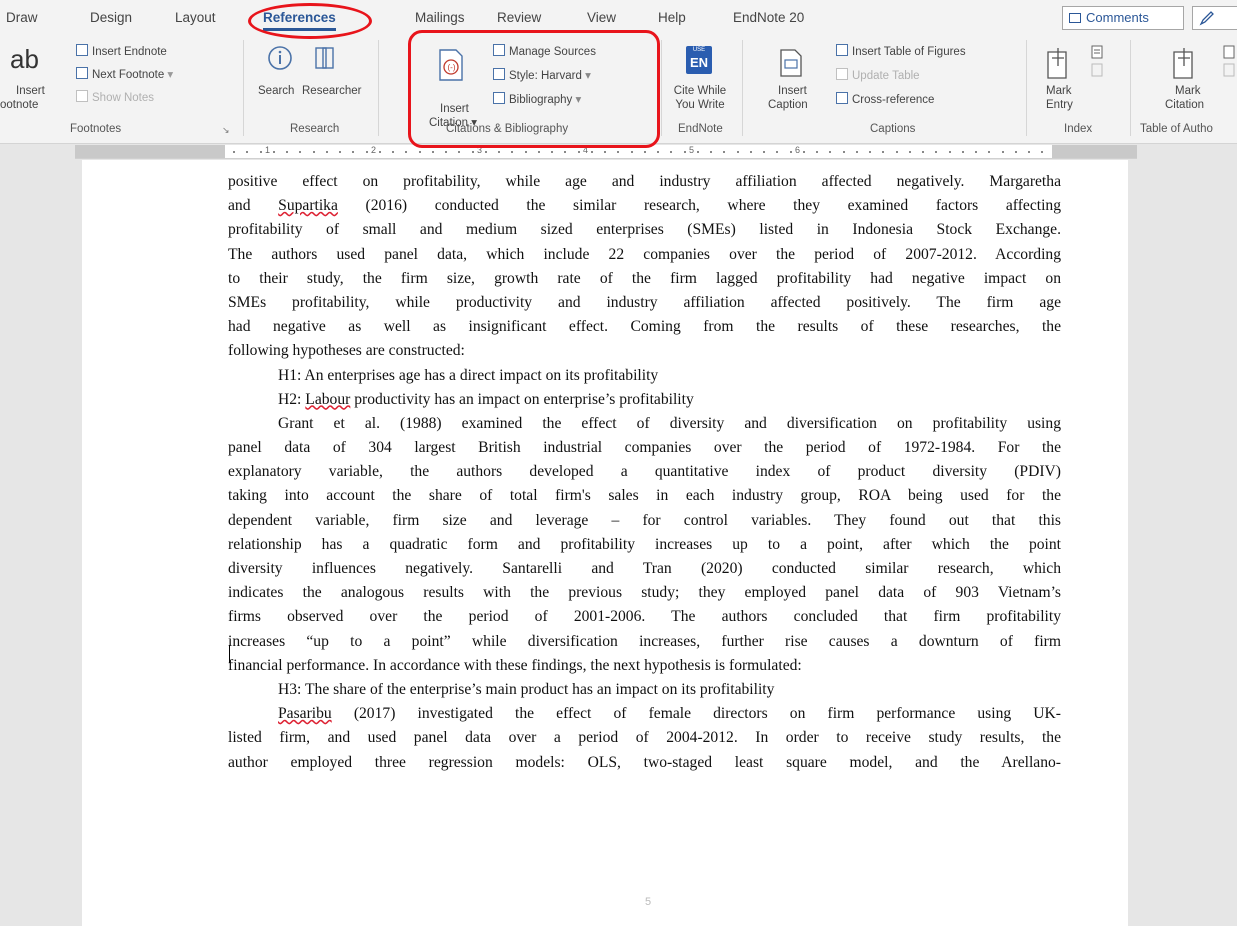 Image resolution: width=1237 pixels, height=926 pixels. I want to click on mark-entry-label-1: Mark, so click(1059, 91).